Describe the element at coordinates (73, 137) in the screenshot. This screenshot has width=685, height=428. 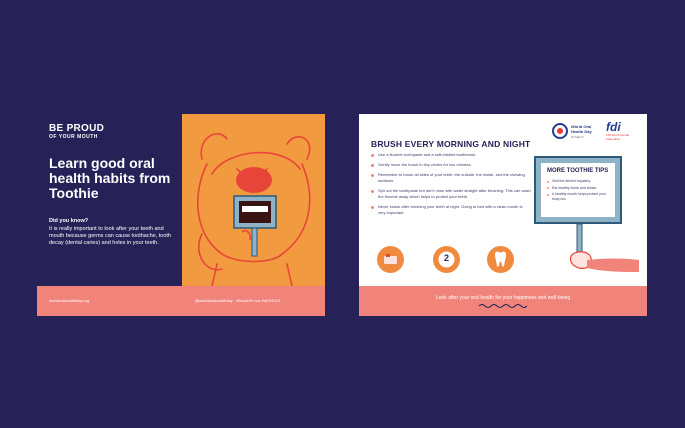
I see `brand-line2: OF YOUR MOUTH` at that location.